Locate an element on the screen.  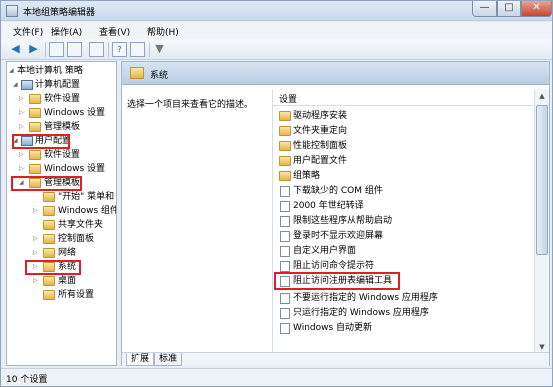
tree-item-network: ▷ 网络 is located at coordinates (74, 253).